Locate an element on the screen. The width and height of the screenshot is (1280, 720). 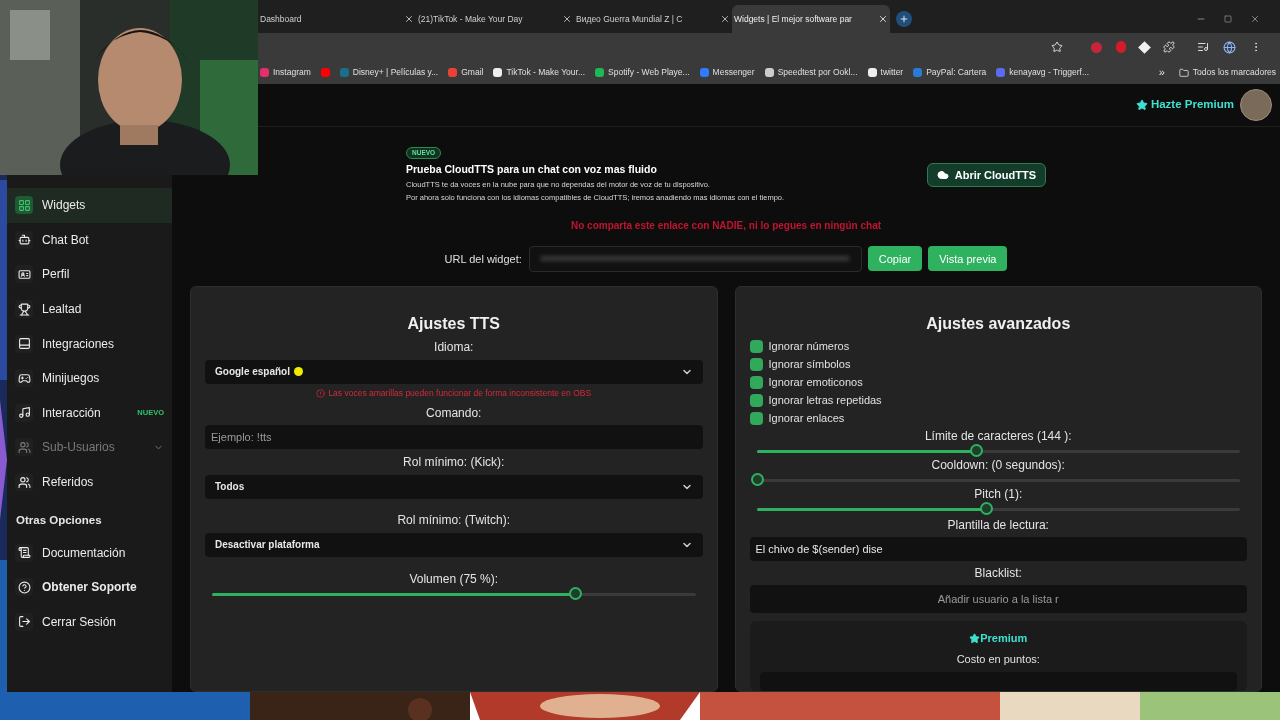
gamepad-icon is located at coordinates (24, 378).